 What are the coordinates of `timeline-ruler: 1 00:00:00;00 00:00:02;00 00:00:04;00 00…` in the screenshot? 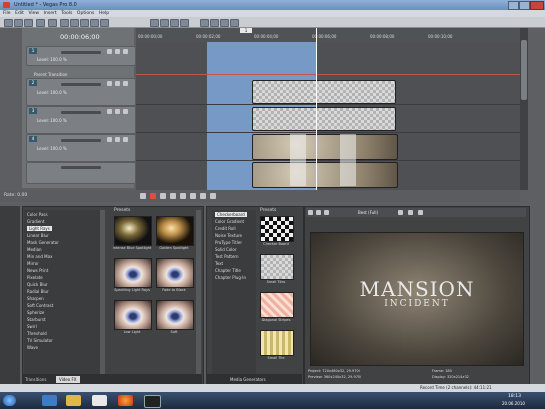 It's located at (328, 35).